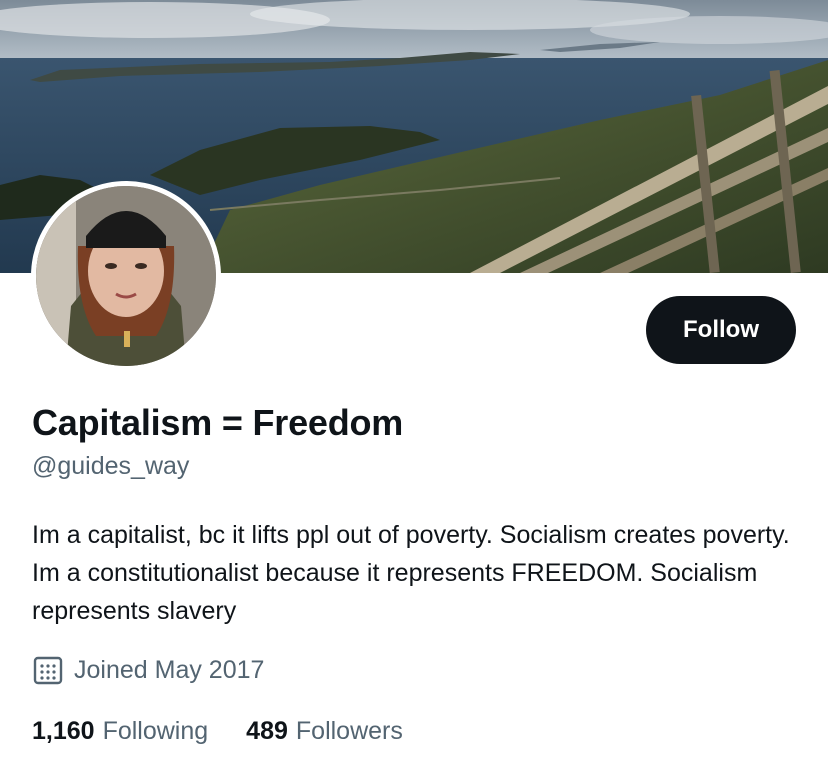 This screenshot has height=775, width=828. I want to click on profile-handle: @guides_way, so click(111, 466).